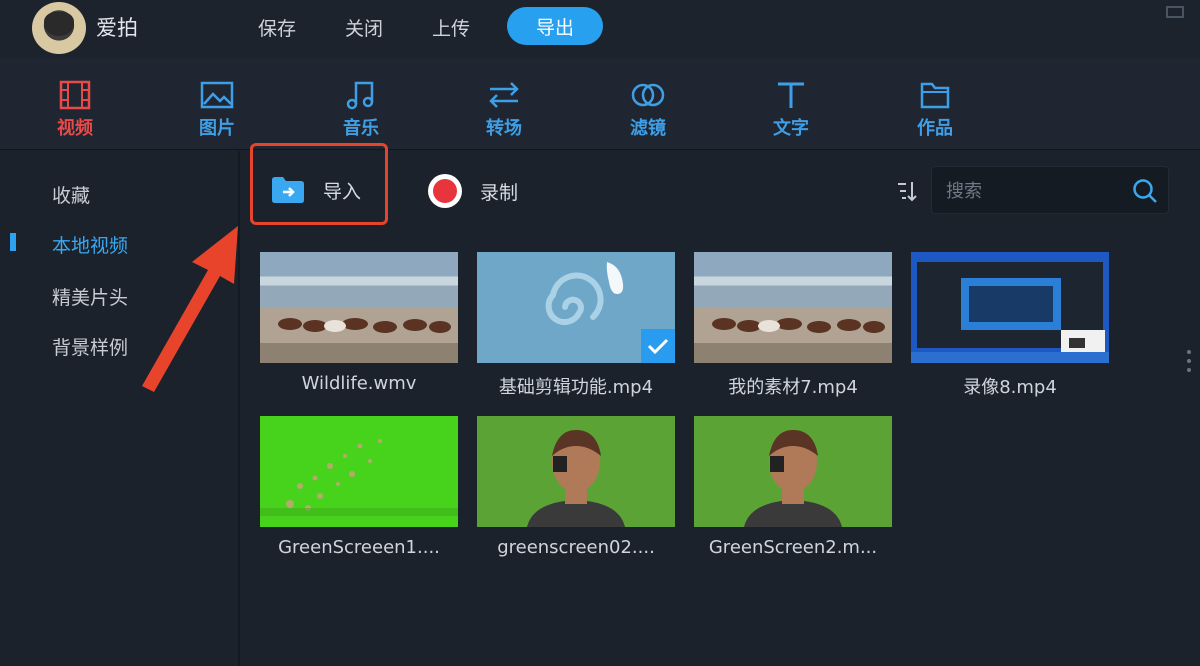 This screenshot has width=1200, height=666. What do you see at coordinates (793, 387) in the screenshot?
I see `media-item-name: 我的素材7.mp4` at bounding box center [793, 387].